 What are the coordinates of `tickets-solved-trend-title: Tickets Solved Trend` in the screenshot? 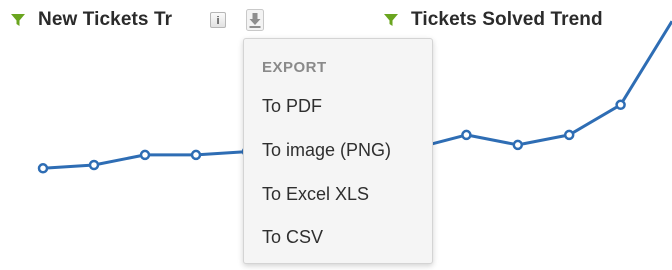 It's located at (507, 19).